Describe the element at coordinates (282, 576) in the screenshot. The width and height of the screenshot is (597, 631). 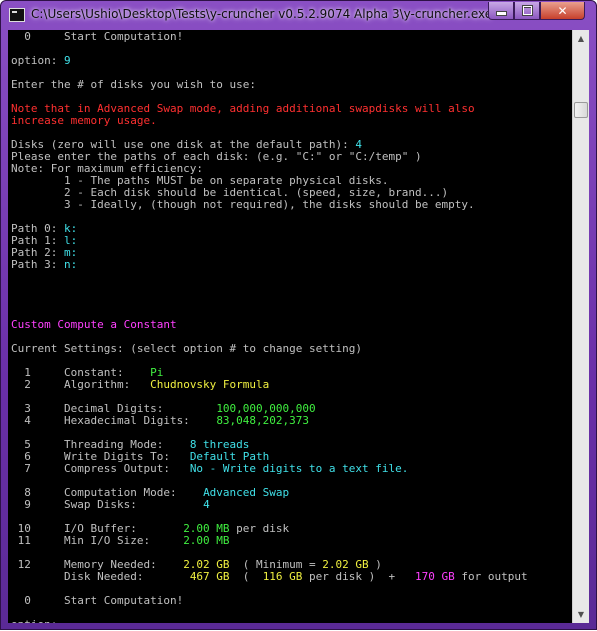
I see `console-text-segment: 116 GB` at that location.